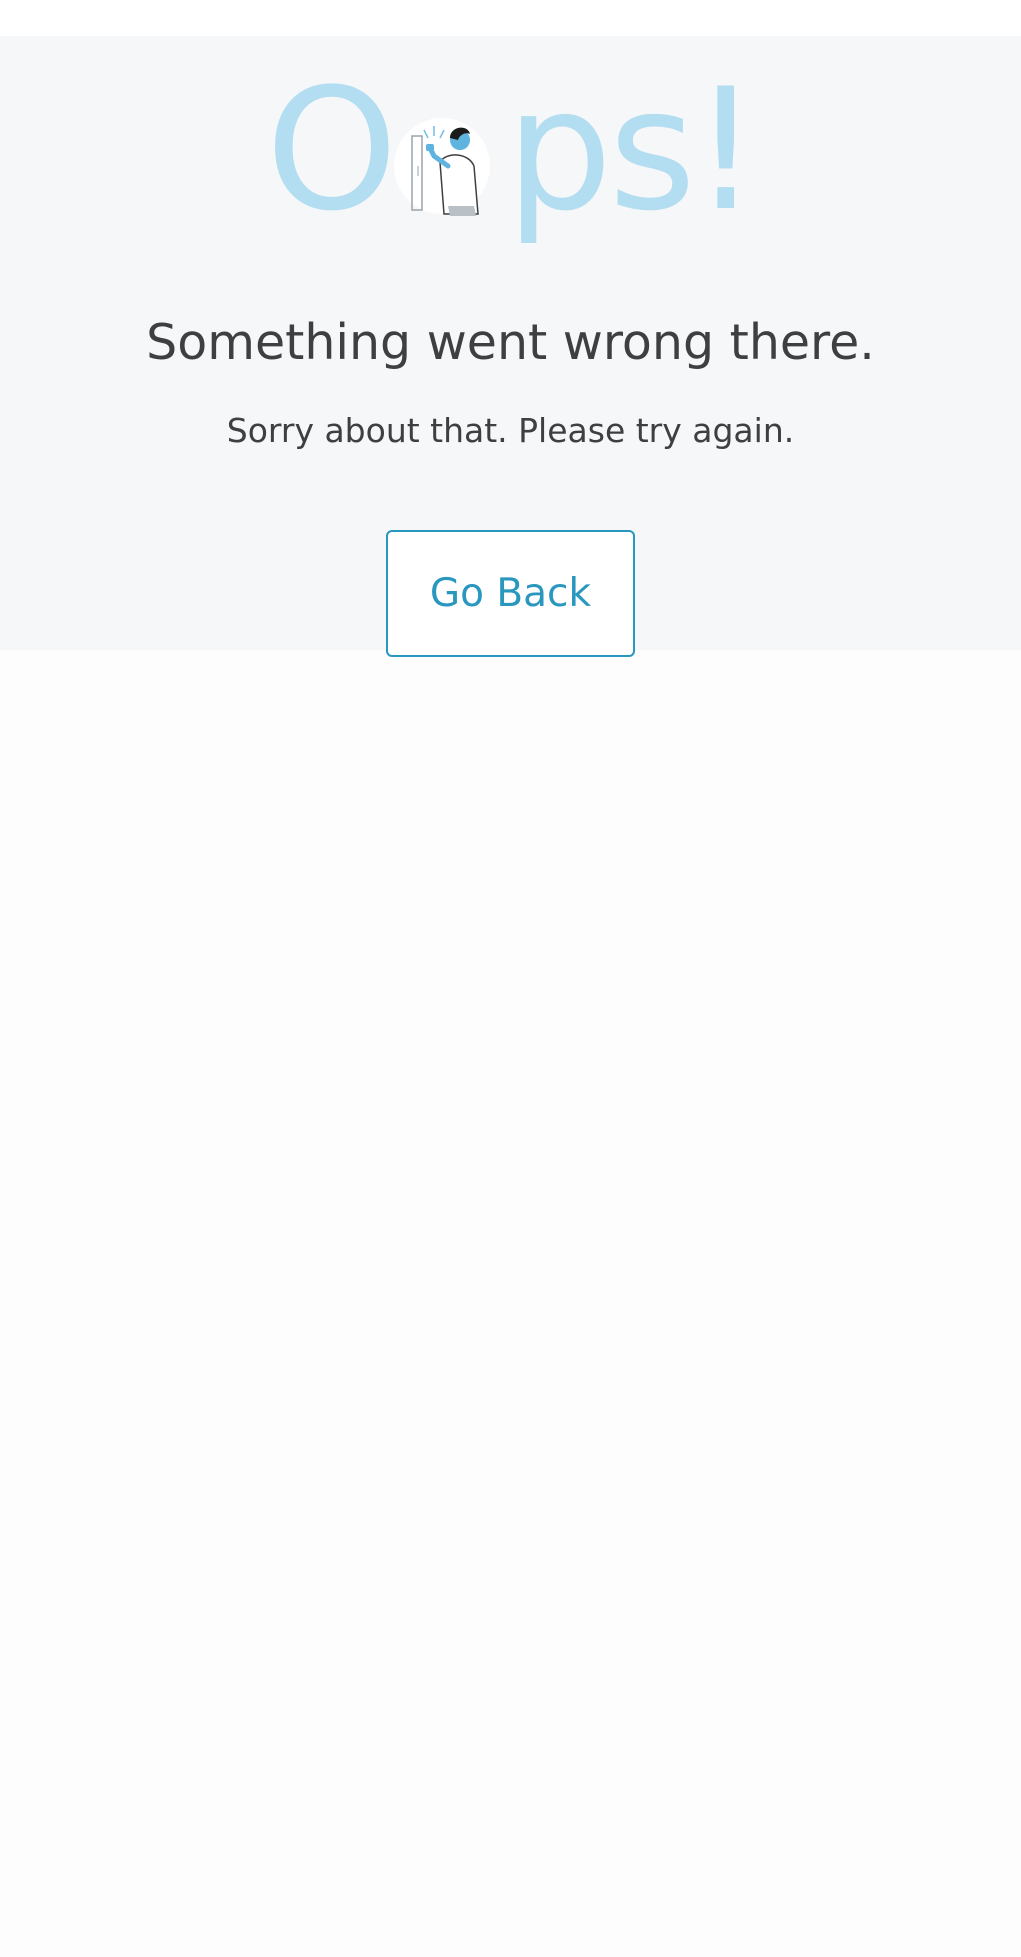 The image size is (1021, 1957). I want to click on person-knocking-on-door-illustration-icon, so click(449, 150).